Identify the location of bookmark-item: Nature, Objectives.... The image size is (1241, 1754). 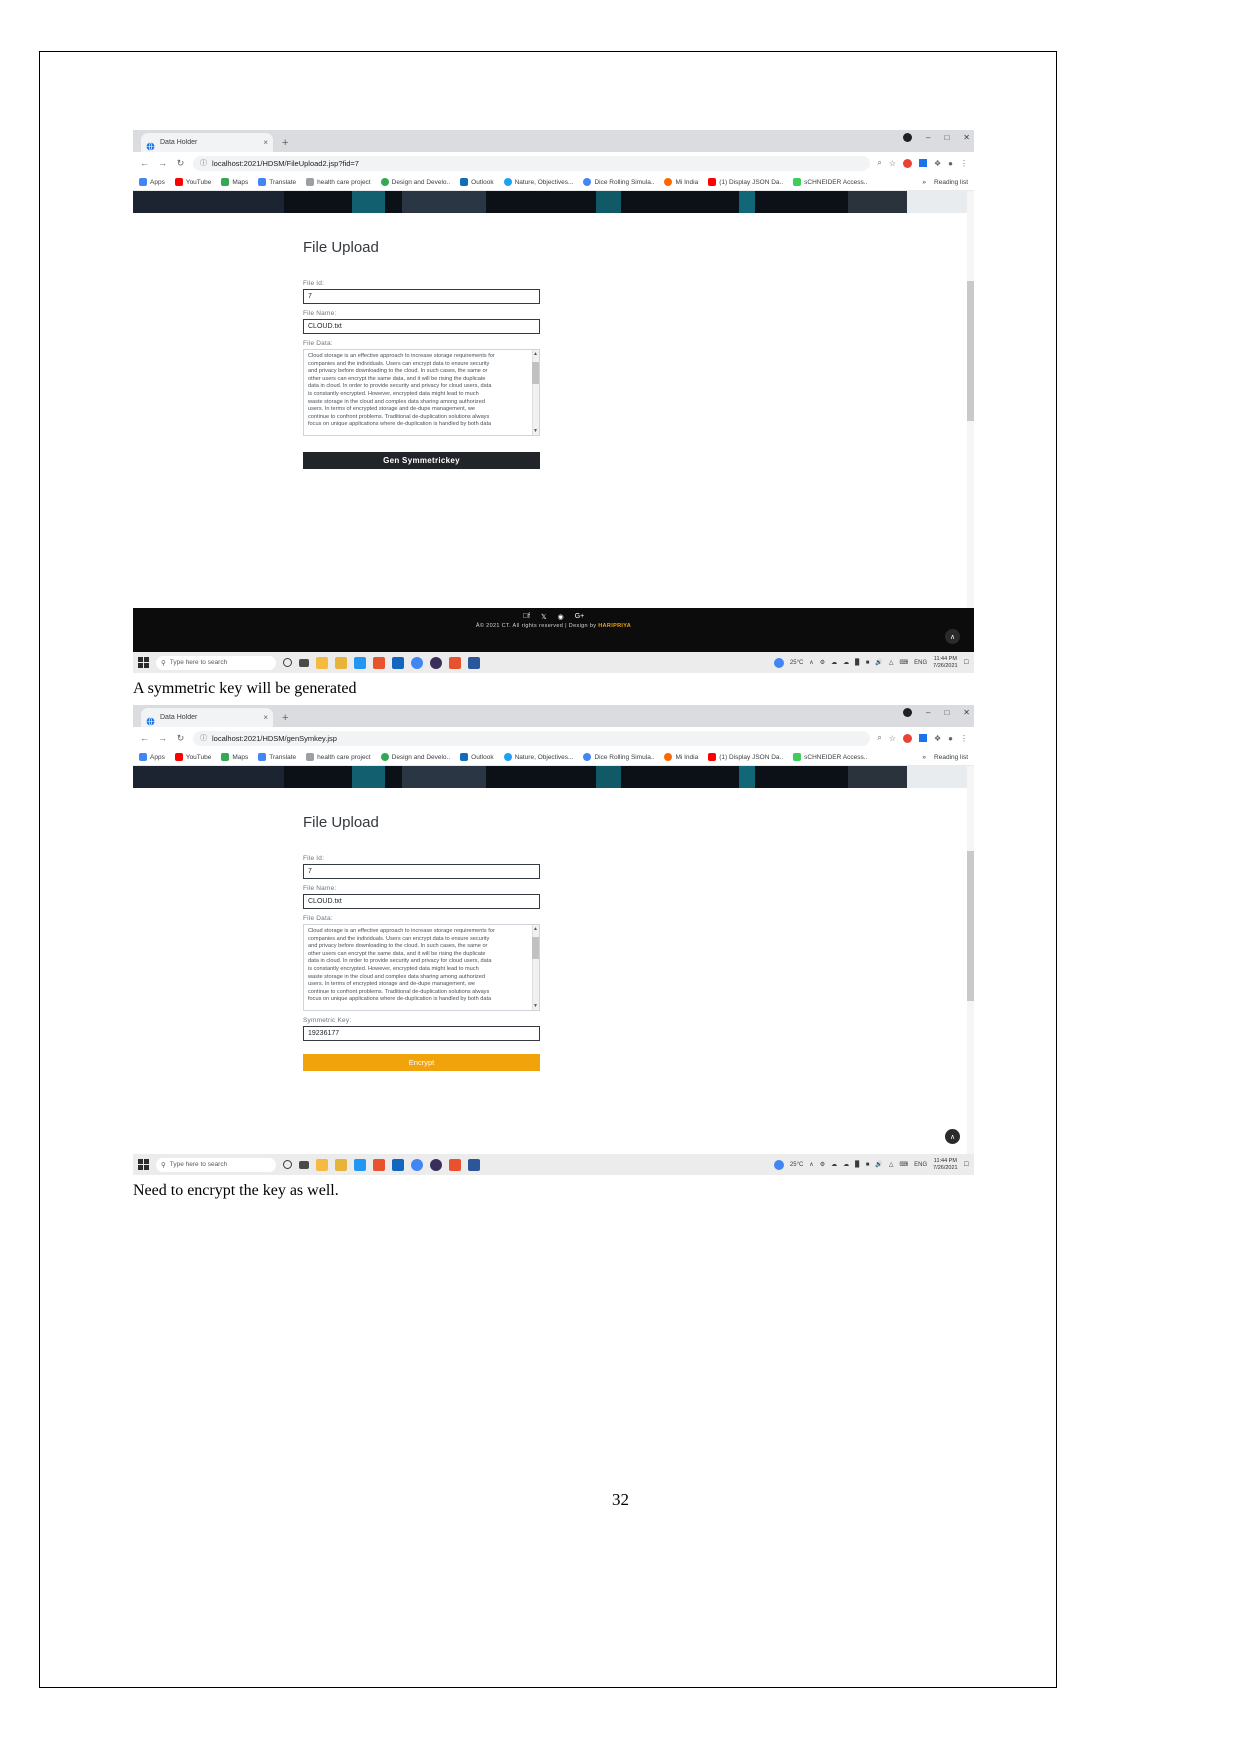
(538, 182).